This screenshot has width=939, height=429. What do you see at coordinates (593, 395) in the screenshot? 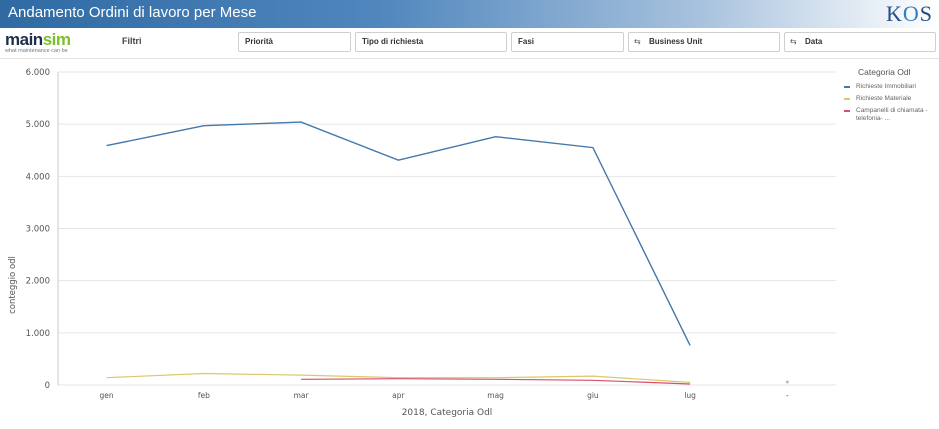
I see `x-tick-label: giu` at bounding box center [593, 395].